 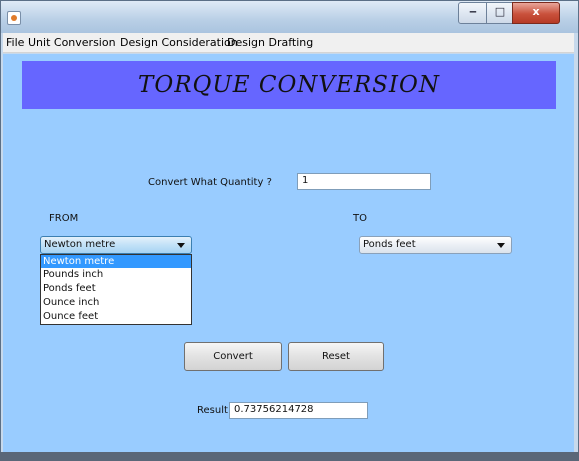 What do you see at coordinates (210, 182) in the screenshot?
I see `quantity-label: Convert What Quantity ?` at bounding box center [210, 182].